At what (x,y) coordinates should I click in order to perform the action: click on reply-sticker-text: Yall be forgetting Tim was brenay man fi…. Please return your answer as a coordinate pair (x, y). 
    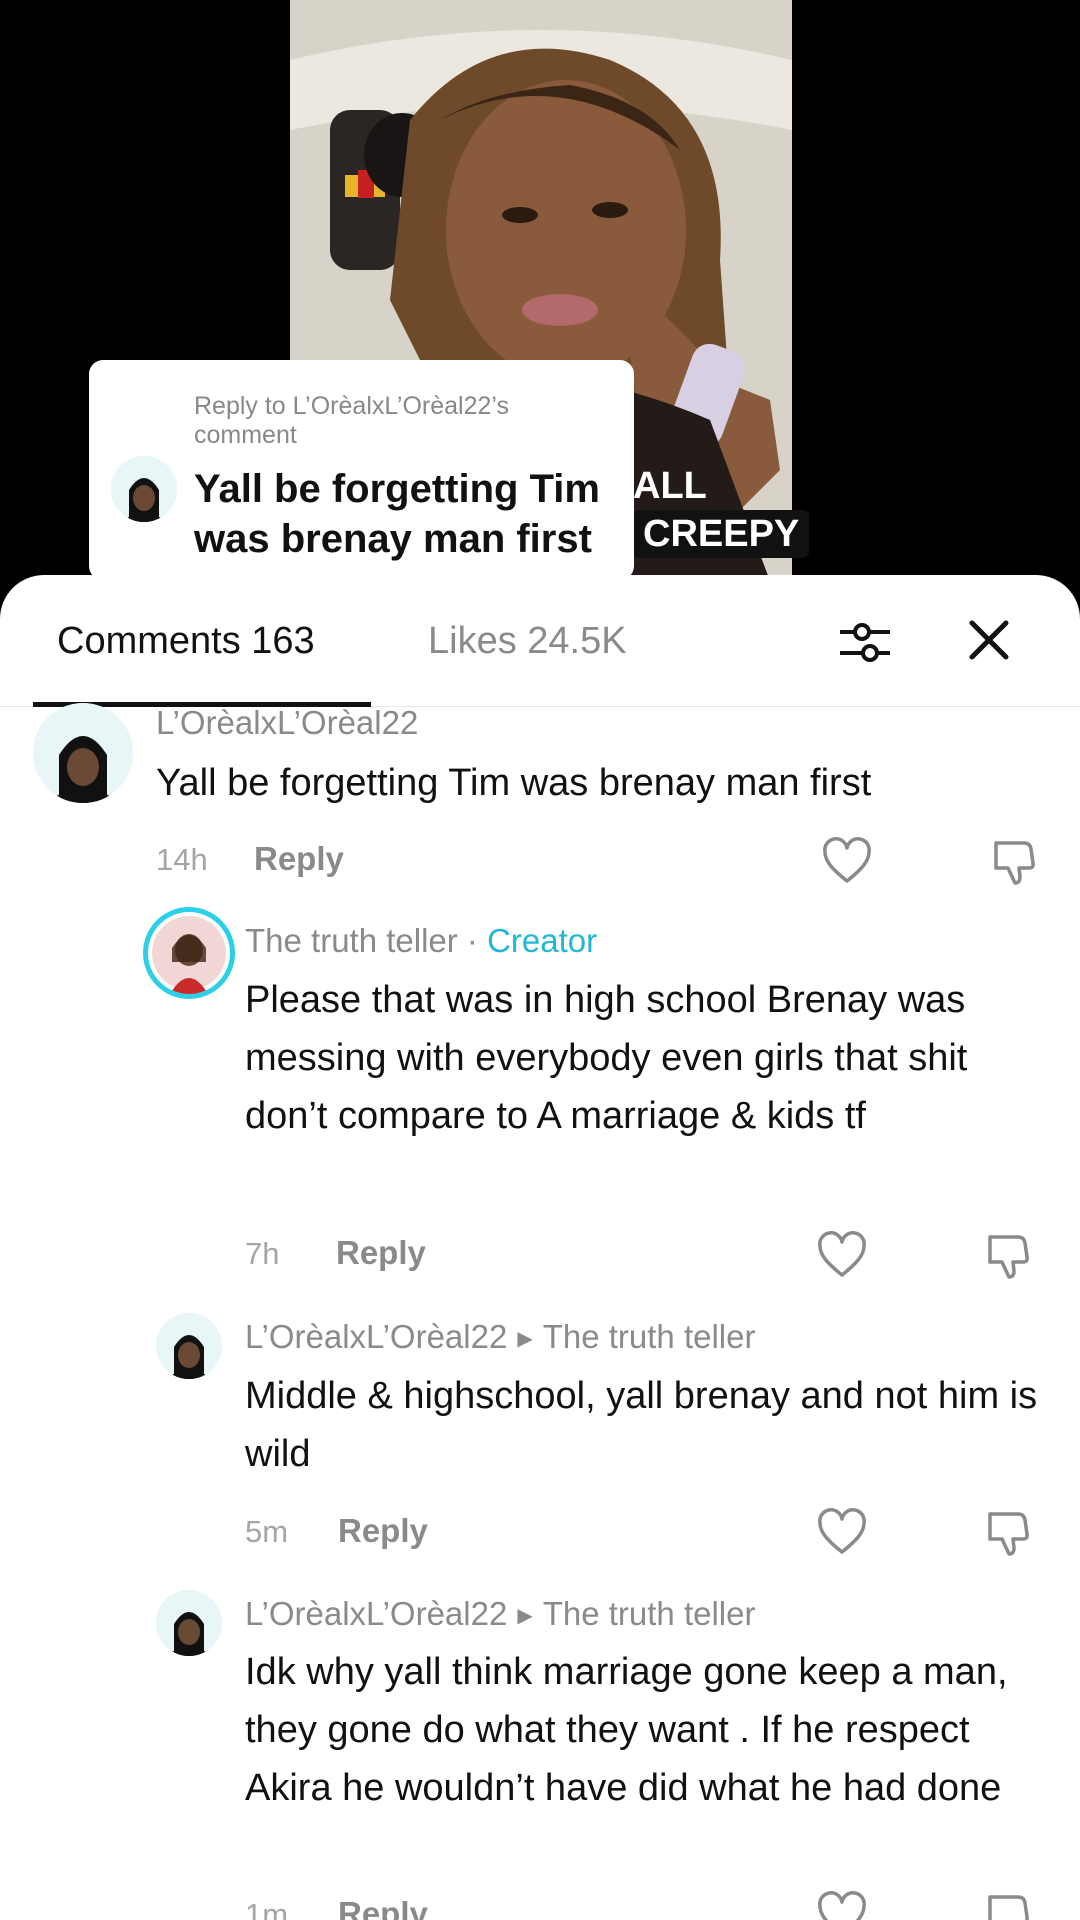
    Looking at the image, I should click on (397, 514).